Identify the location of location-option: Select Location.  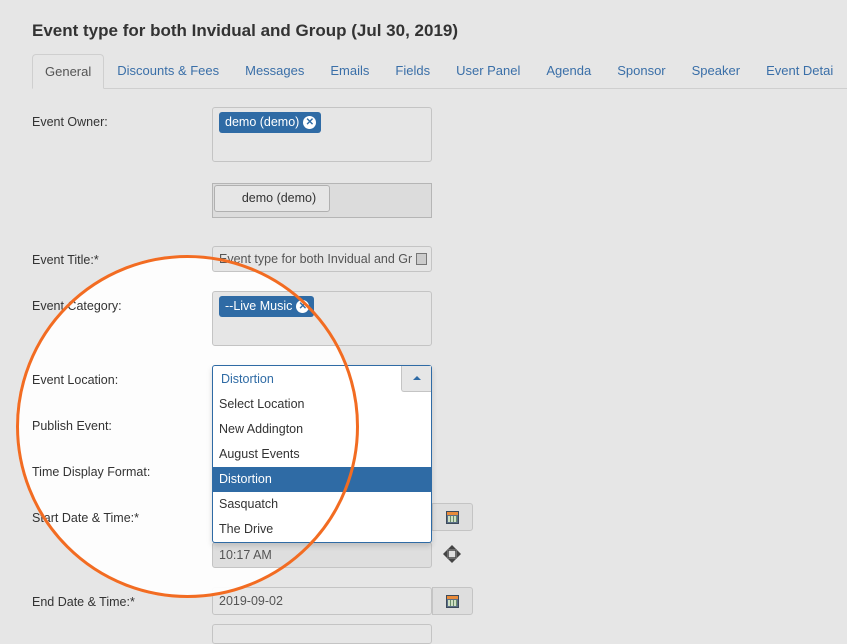
(322, 404).